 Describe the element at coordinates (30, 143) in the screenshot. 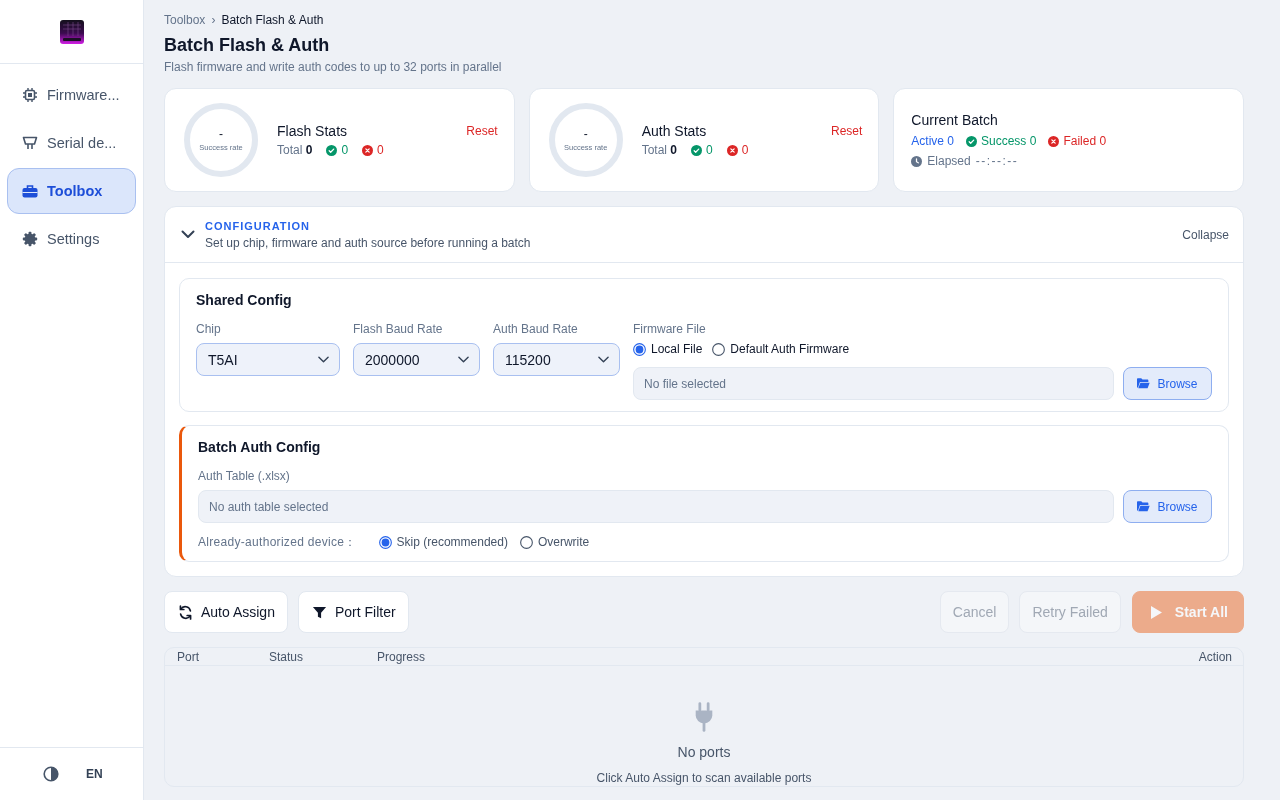

I see `connector-icon` at that location.